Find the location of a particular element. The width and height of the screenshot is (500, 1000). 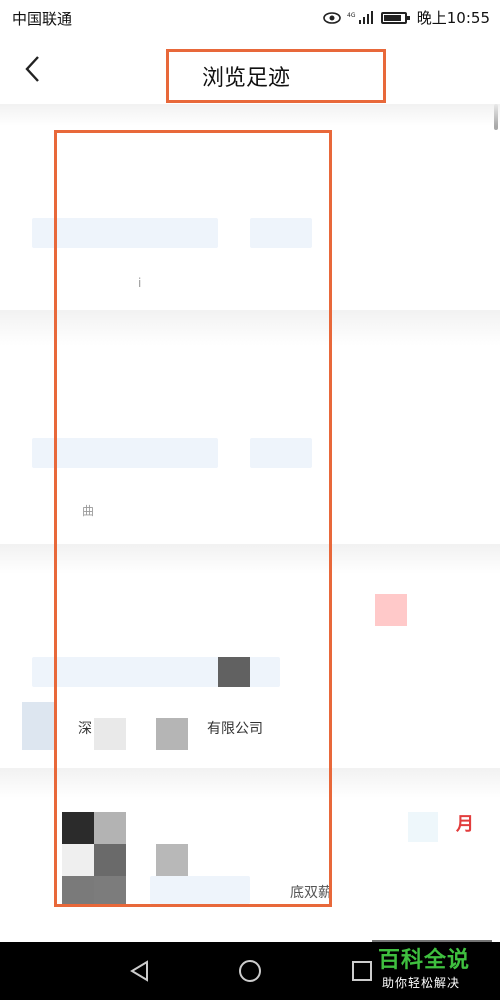

title-highlight-box: 浏览足迹 is located at coordinates (276, 76).